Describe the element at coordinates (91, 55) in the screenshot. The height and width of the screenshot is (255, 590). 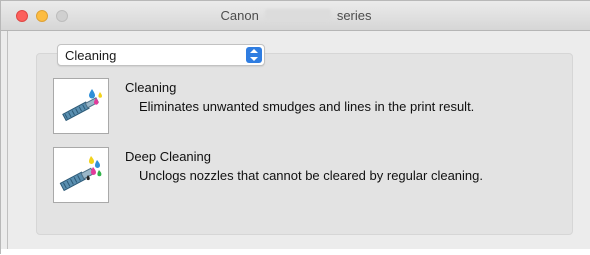
I see `dropdown-selected-label: Cleaning` at that location.